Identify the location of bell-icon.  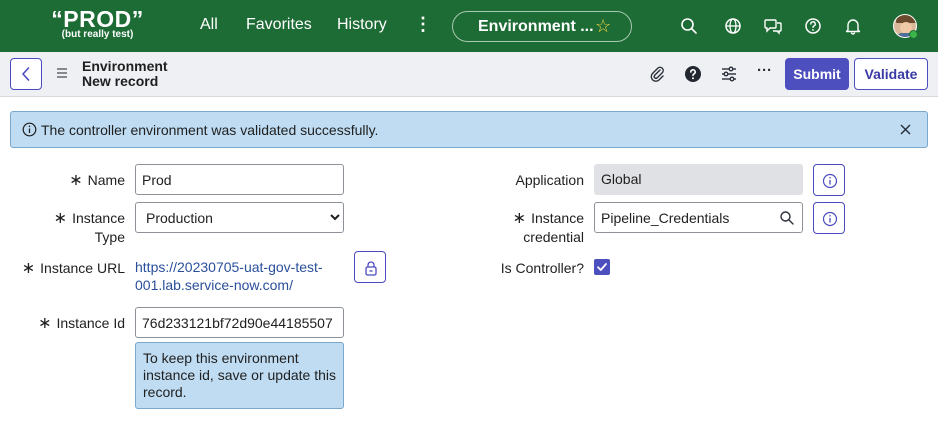
(853, 26).